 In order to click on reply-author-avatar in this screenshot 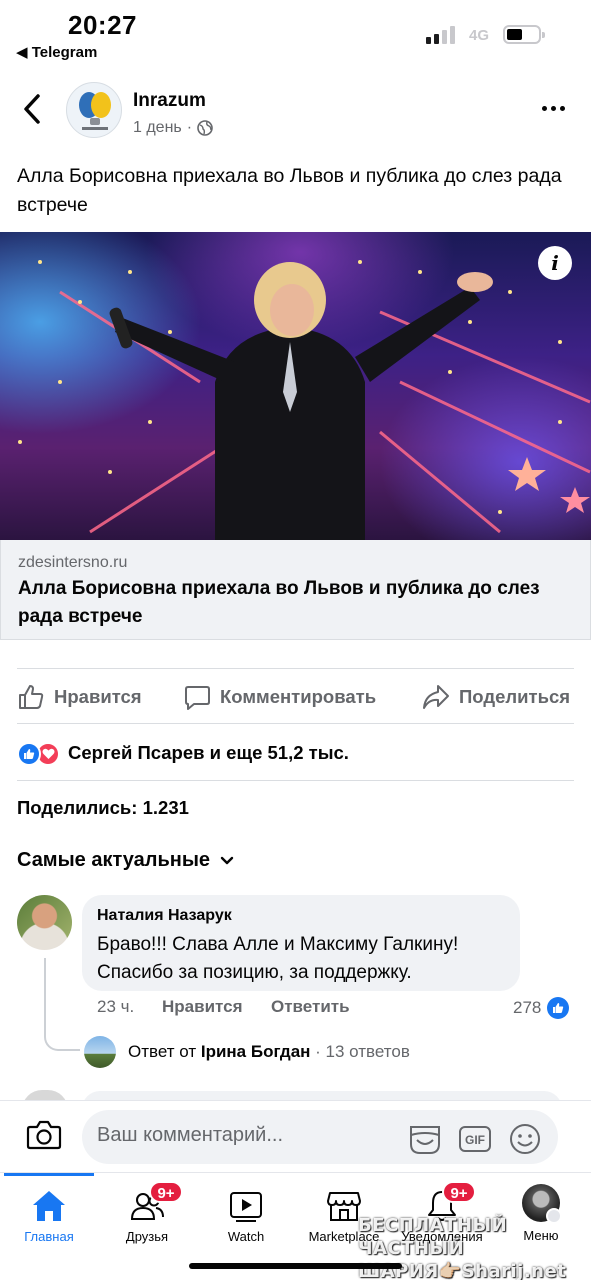, I will do `click(100, 1052)`.